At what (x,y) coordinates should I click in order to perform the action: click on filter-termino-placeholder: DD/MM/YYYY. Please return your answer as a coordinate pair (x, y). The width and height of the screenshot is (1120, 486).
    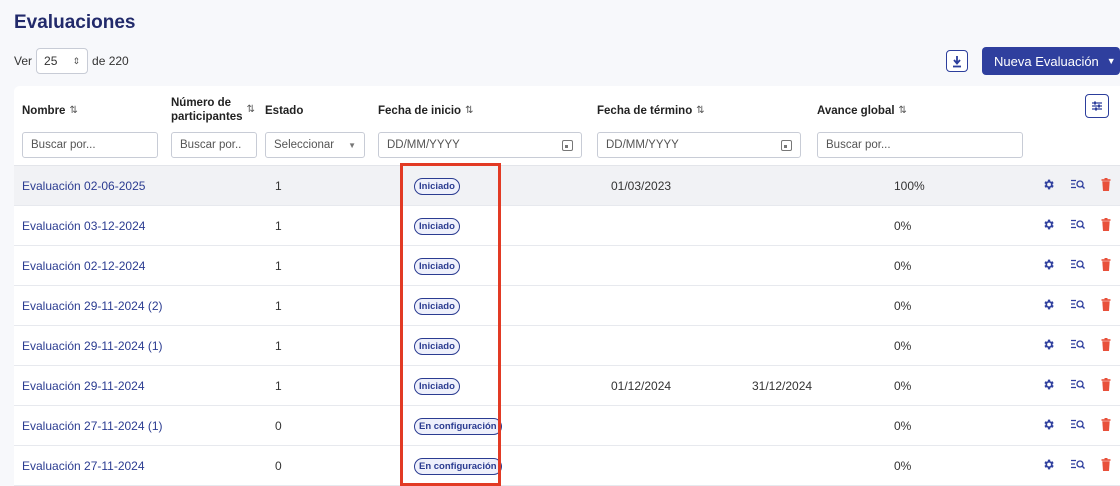
    Looking at the image, I should click on (642, 145).